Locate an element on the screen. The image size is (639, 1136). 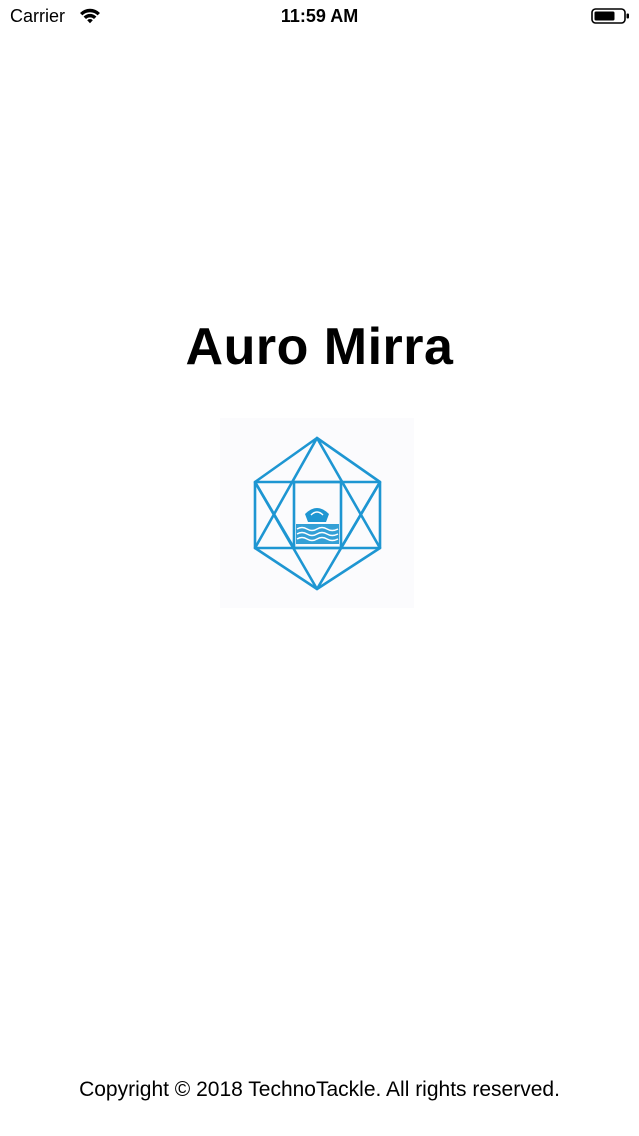
status-time: 11:59 AM is located at coordinates (319, 16).